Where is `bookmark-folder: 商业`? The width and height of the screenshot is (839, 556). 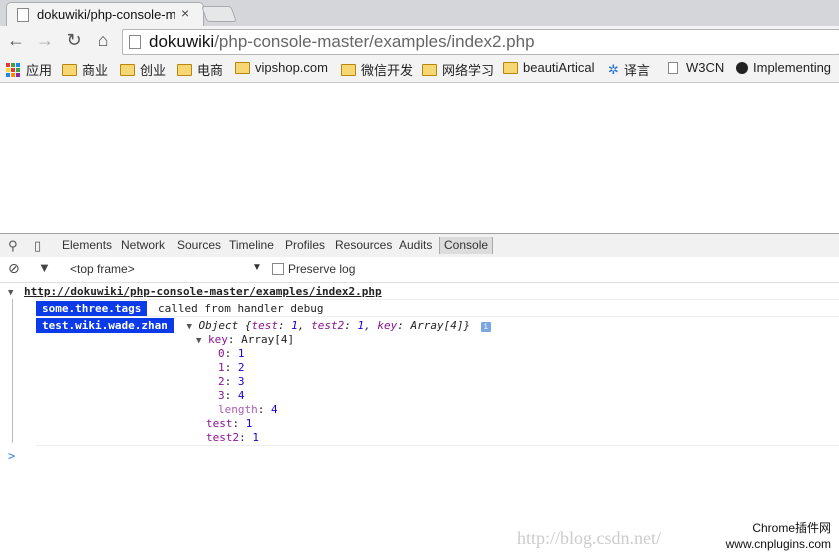
bookmark-folder: 商业 is located at coordinates (85, 69).